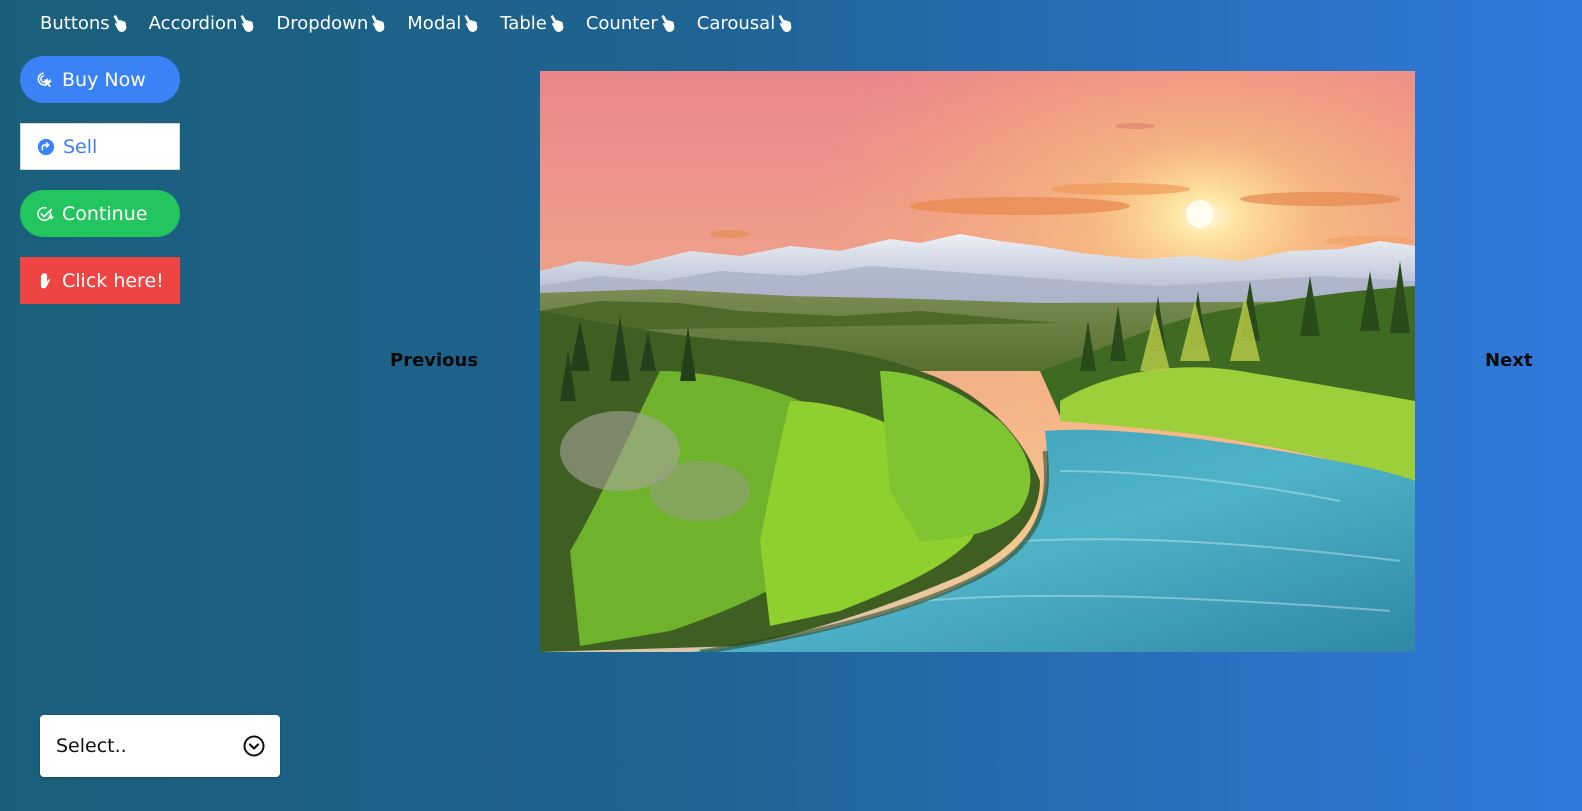  I want to click on buy-now-label: Buy Now, so click(104, 79).